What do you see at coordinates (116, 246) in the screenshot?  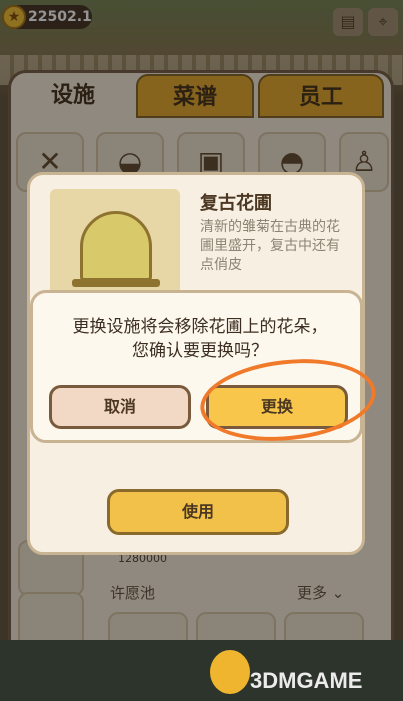 I see `flower-bed-icon` at bounding box center [116, 246].